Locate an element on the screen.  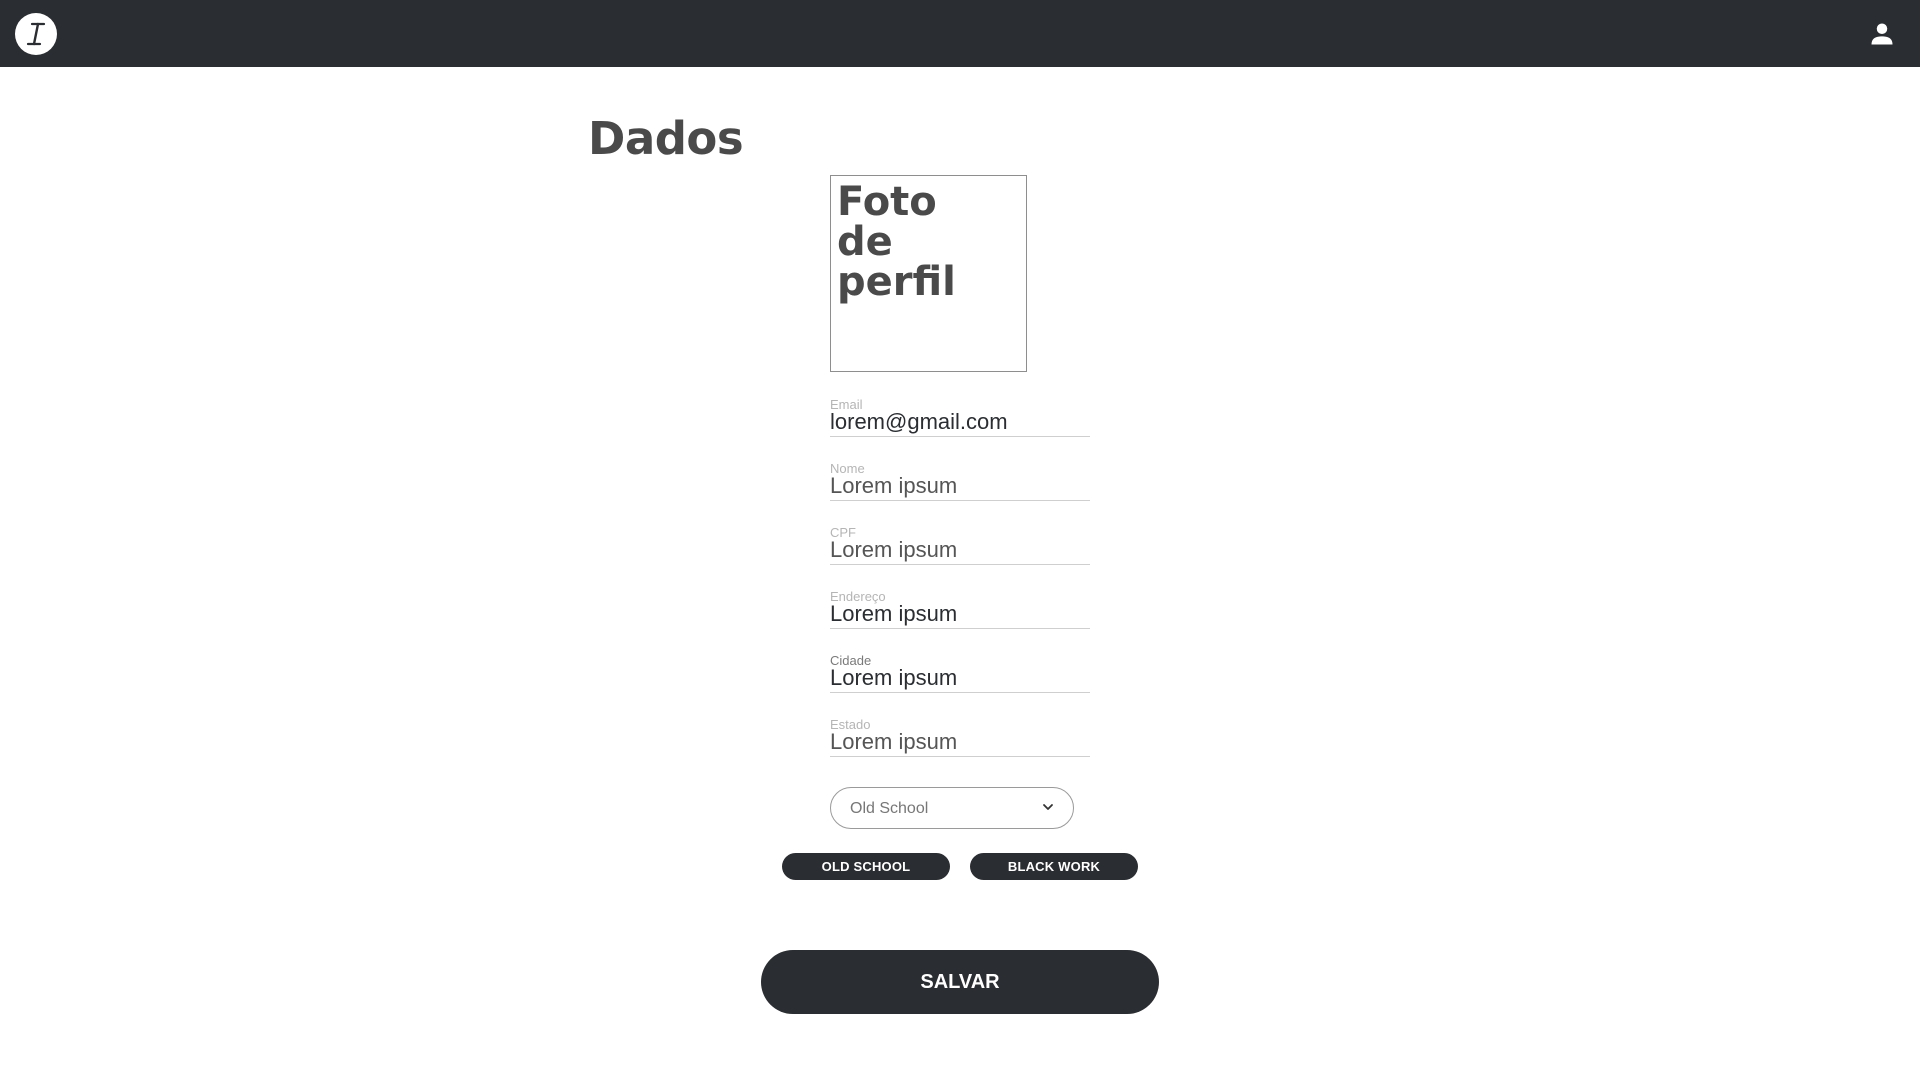
tag-black-work: BLACK WORK is located at coordinates (1054, 866).